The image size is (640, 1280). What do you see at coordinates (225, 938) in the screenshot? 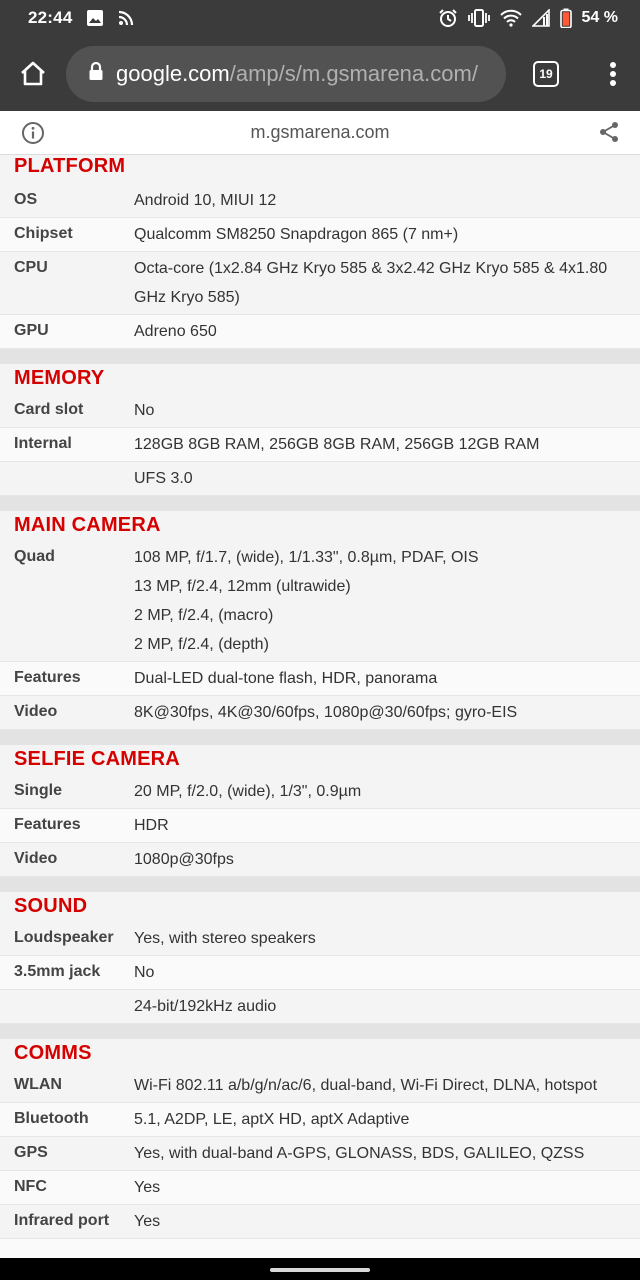
I see `spec-value-line: Yes, with stereo speakers` at bounding box center [225, 938].